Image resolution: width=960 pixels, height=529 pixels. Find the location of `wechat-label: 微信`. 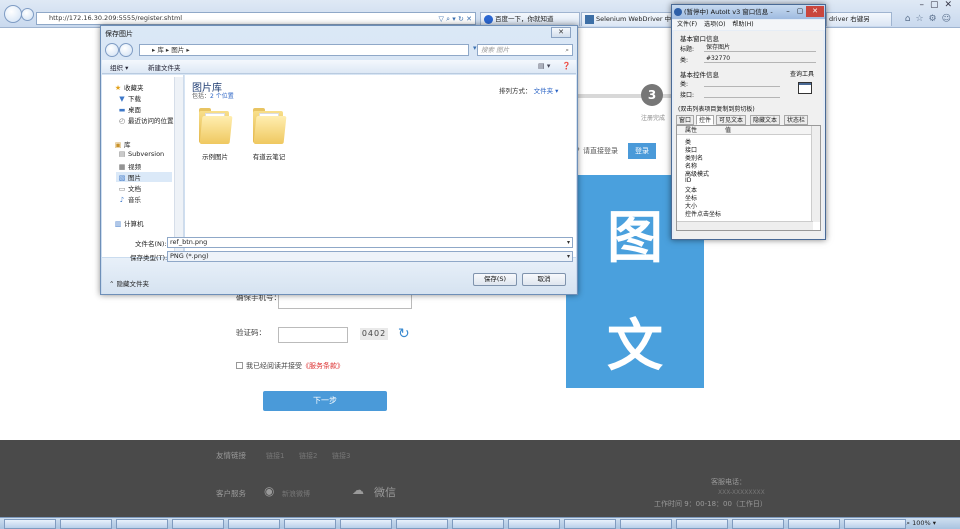

wechat-label: 微信 is located at coordinates (385, 492).